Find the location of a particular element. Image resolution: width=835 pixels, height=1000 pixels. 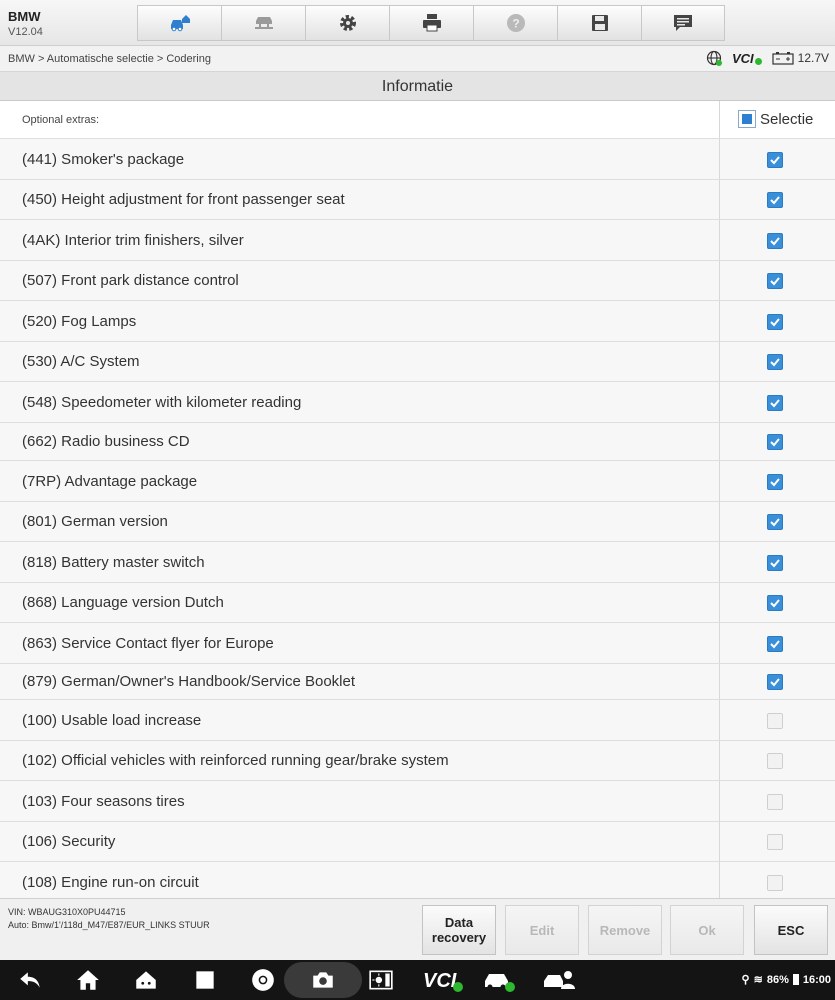

option-label: (818) Battery master switch is located at coordinates (113, 562).